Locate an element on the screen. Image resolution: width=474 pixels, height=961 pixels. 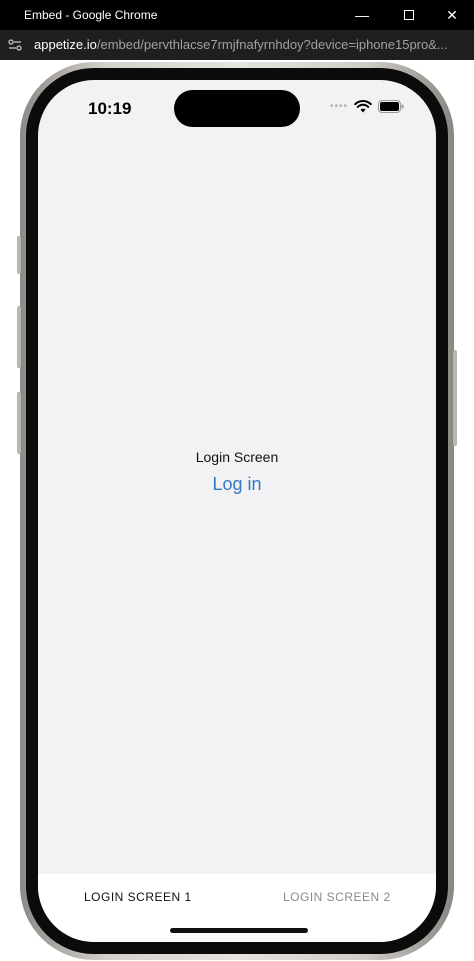
status-icons: •••• is located at coordinates (367, 106).